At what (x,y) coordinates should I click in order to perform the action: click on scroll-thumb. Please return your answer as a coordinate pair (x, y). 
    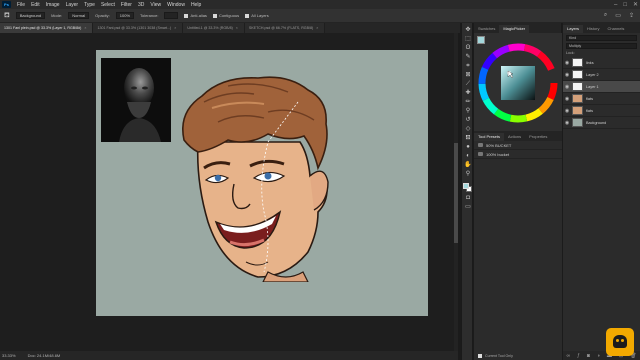
    Looking at the image, I should click on (456, 193).